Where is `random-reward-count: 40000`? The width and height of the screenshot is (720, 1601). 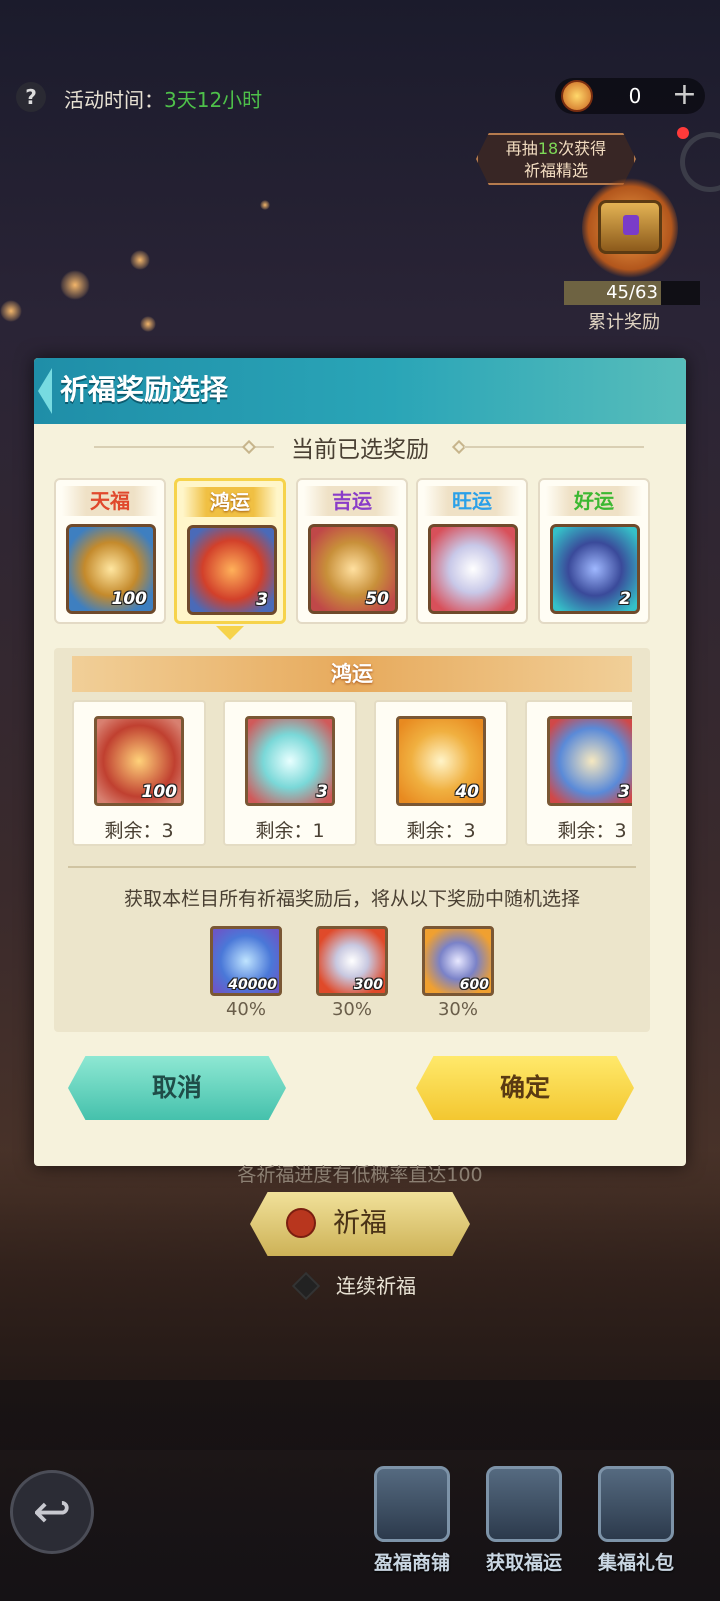 random-reward-count: 40000 is located at coordinates (252, 985).